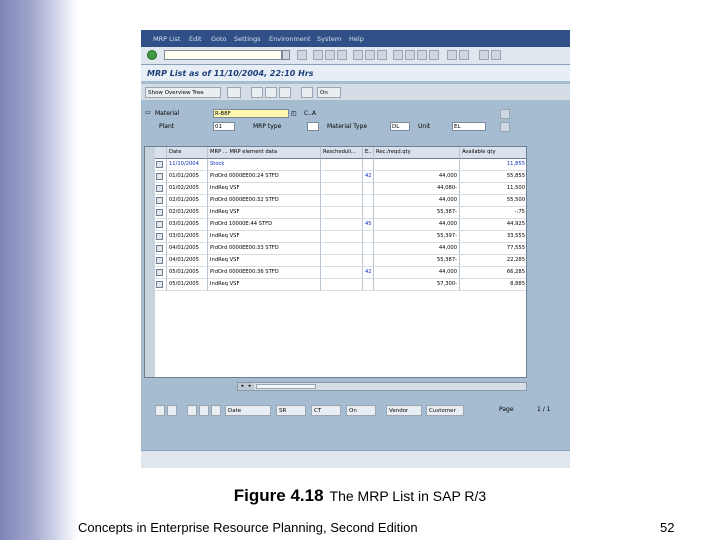 This screenshot has width=720, height=540. I want to click on help-icon, so click(484, 55).